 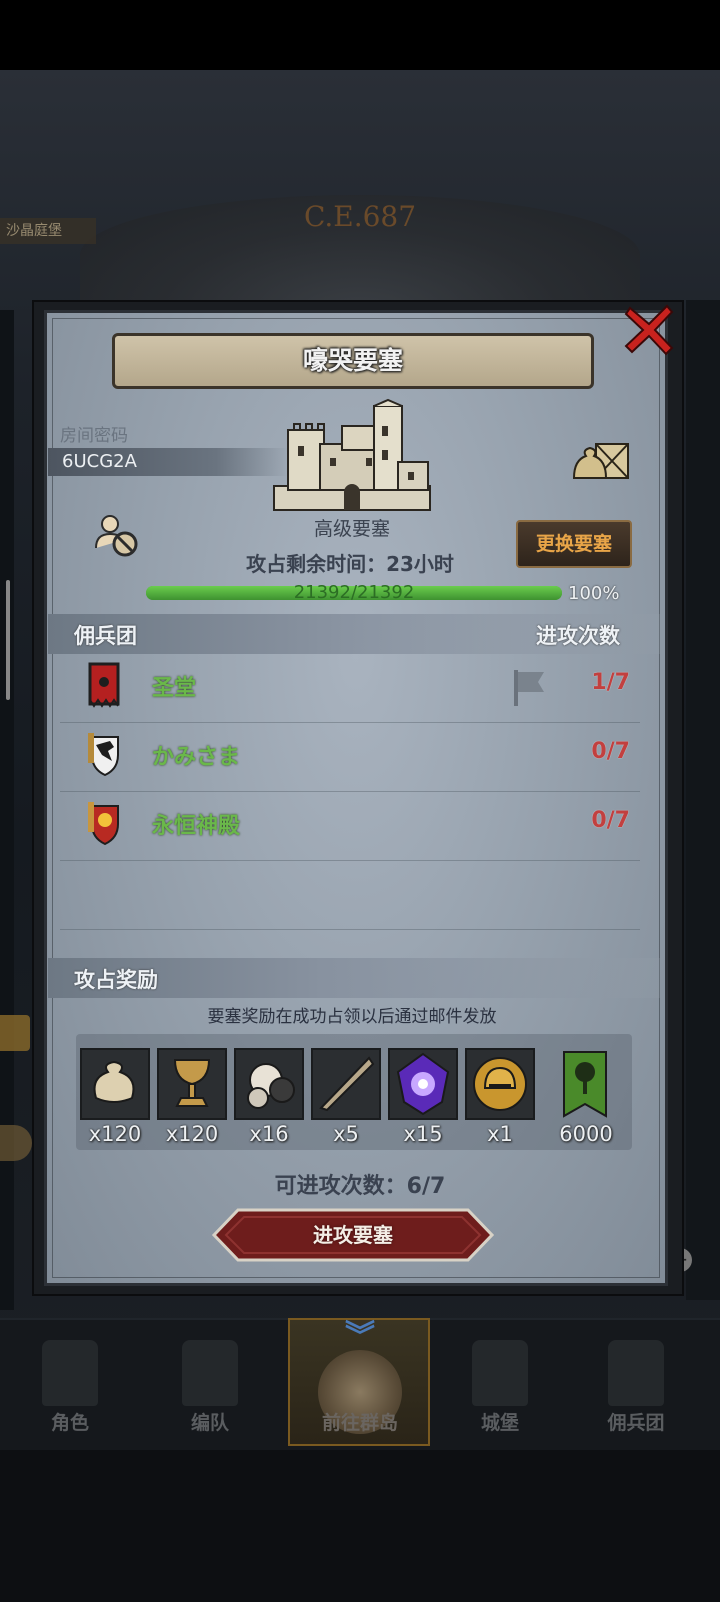 What do you see at coordinates (354, 592) in the screenshot?
I see `hp-text: 21392/21392` at bounding box center [354, 592].